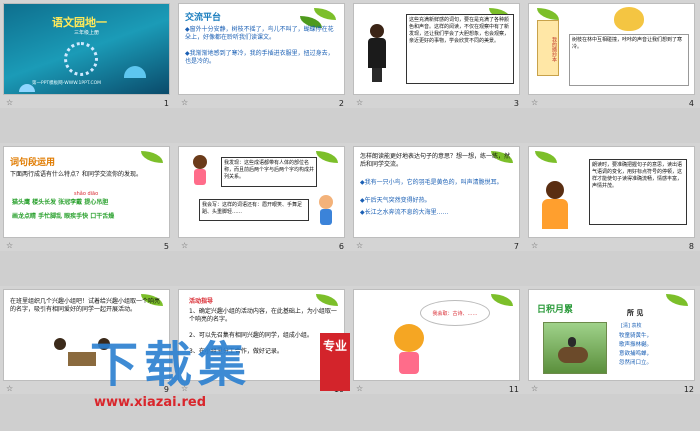 This screenshot has width=700, height=431. I want to click on herdboy-ox-picture, so click(575, 348).